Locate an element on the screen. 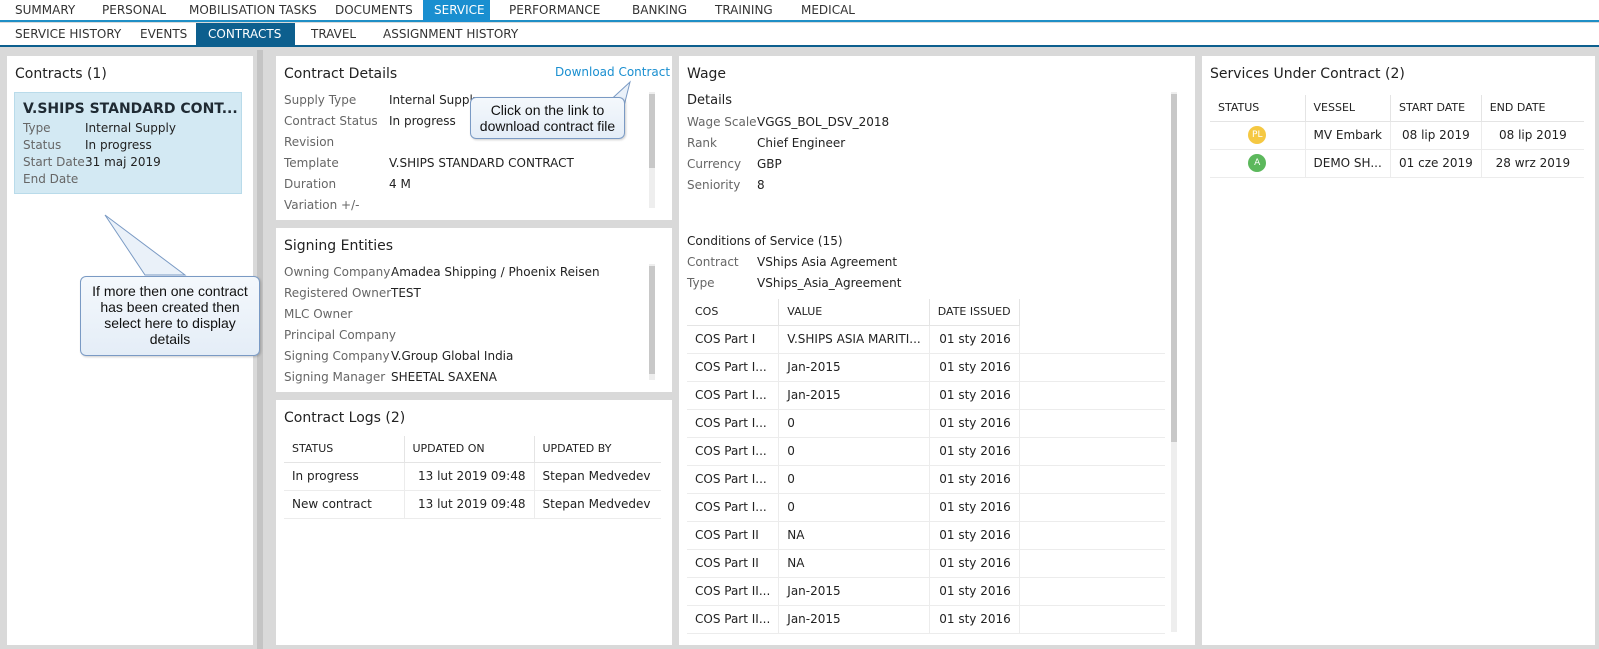 The image size is (1599, 649). col-end-date: END DATE is located at coordinates (1532, 108).